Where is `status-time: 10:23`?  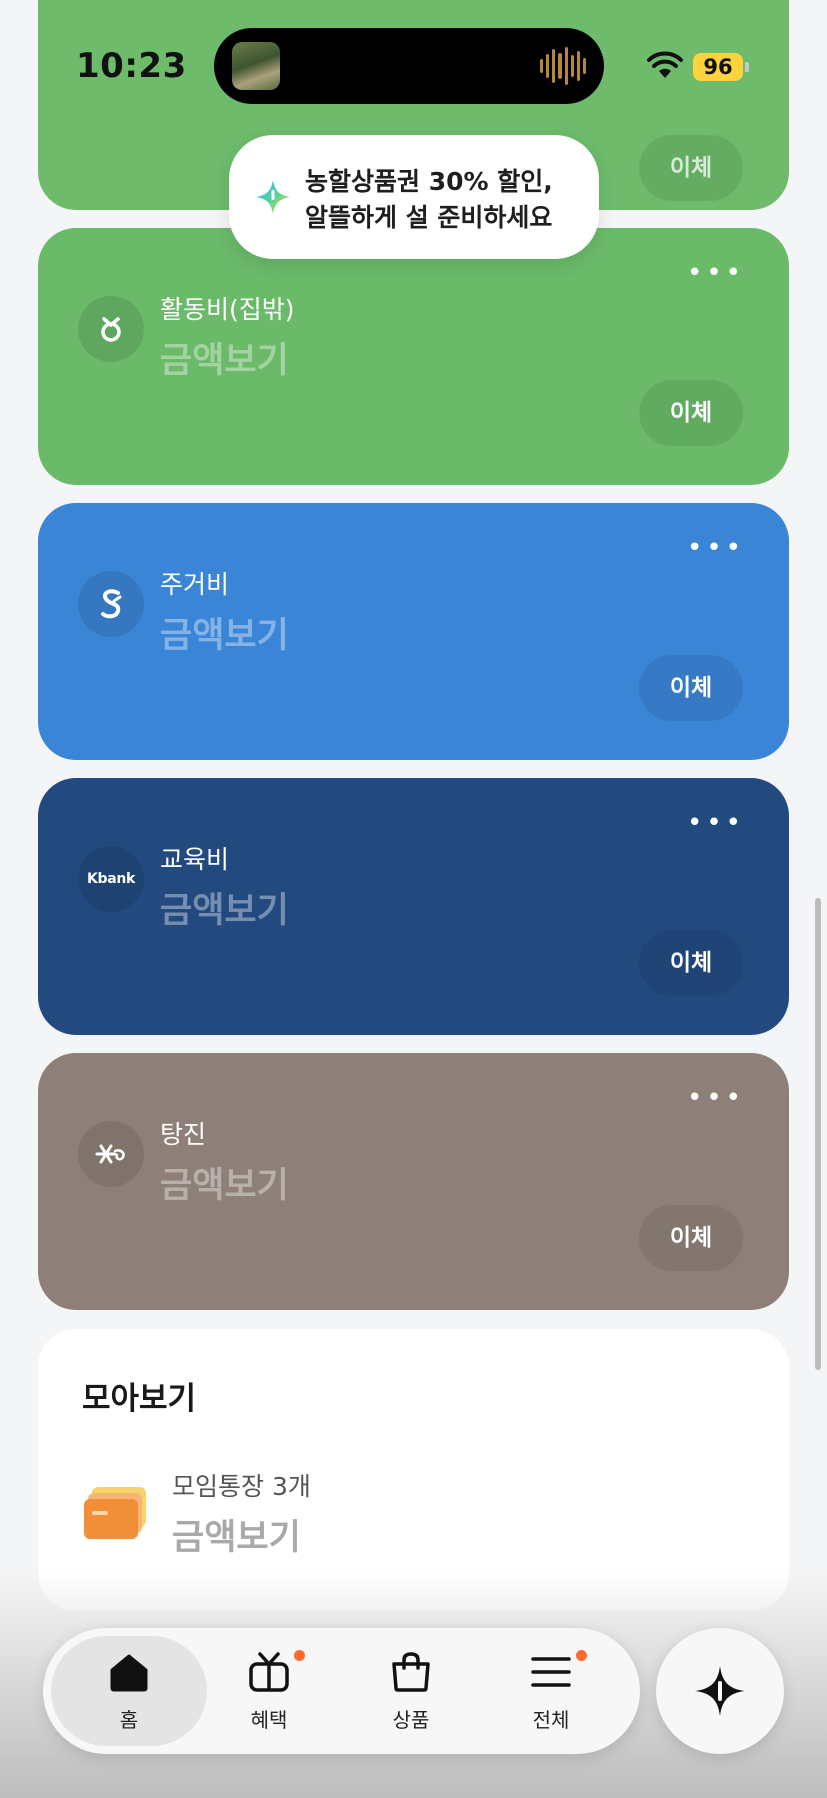 status-time: 10:23 is located at coordinates (131, 66).